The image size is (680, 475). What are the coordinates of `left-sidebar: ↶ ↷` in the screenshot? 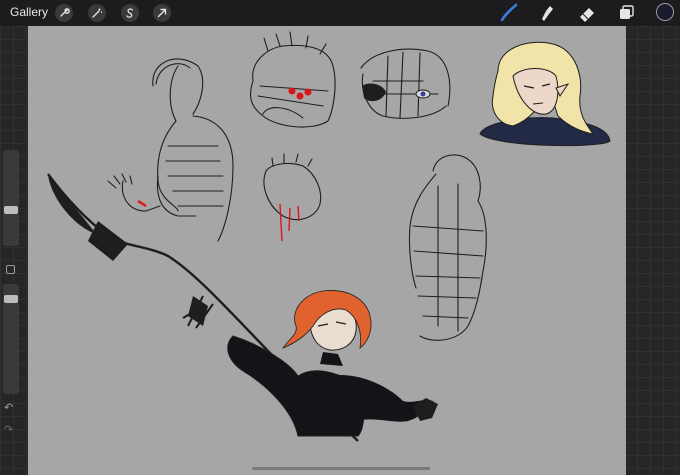 It's located at (11, 295).